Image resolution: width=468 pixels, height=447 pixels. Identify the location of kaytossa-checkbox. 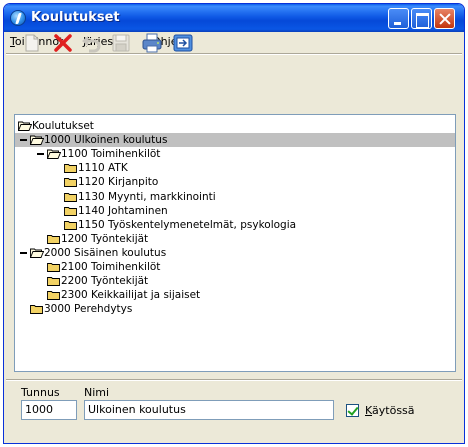
(352, 410).